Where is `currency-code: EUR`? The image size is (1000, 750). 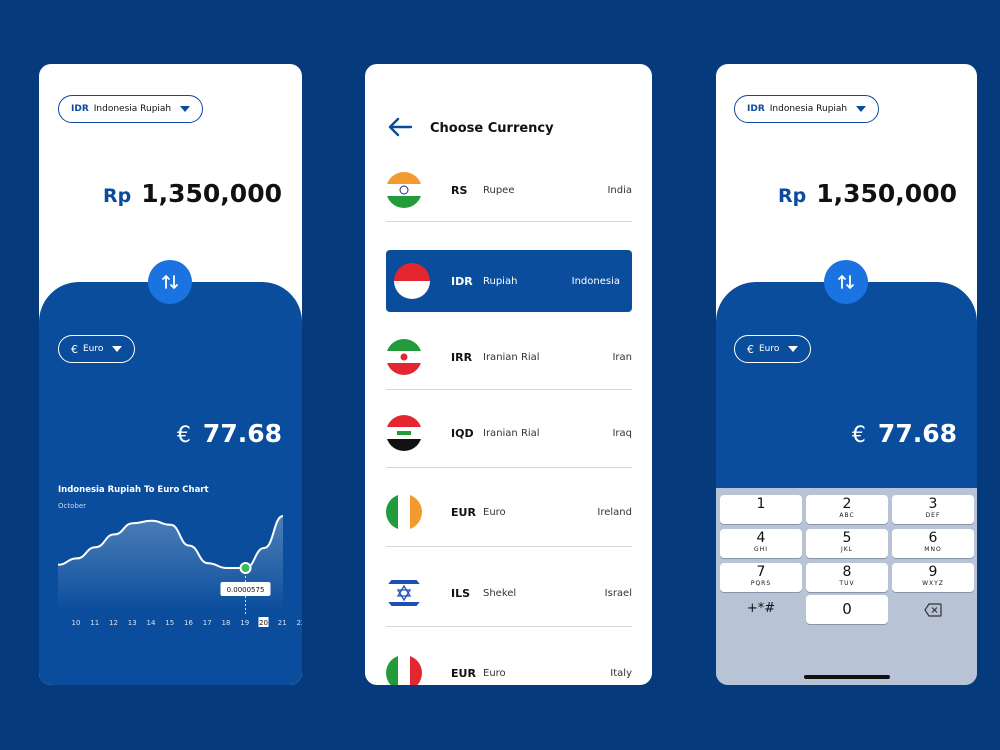
currency-code: EUR is located at coordinates (463, 673).